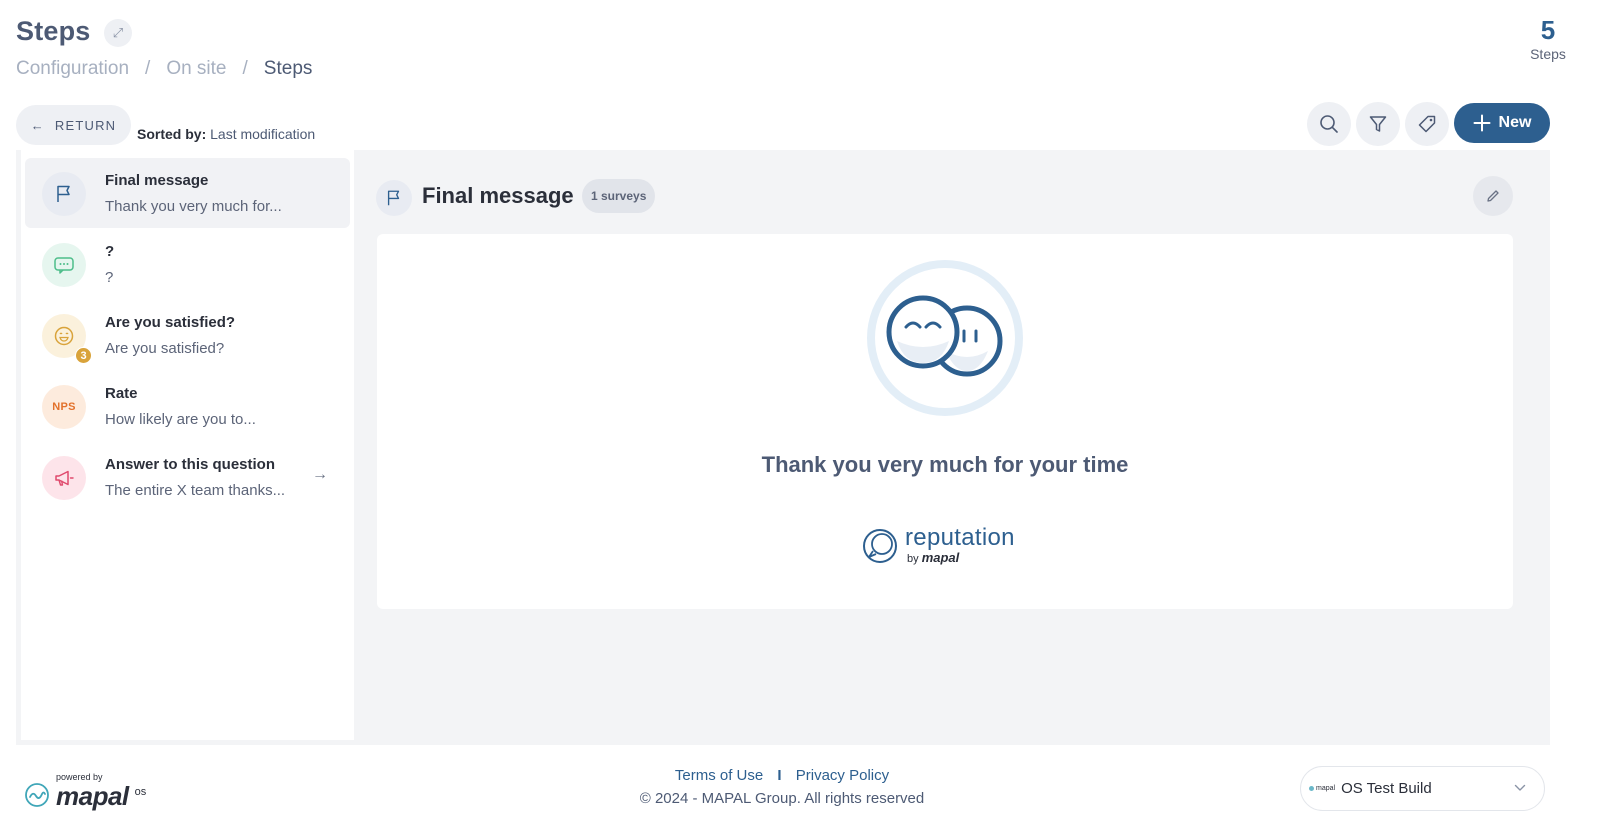  Describe the element at coordinates (1548, 54) in the screenshot. I see `steps-count-label: Steps` at that location.